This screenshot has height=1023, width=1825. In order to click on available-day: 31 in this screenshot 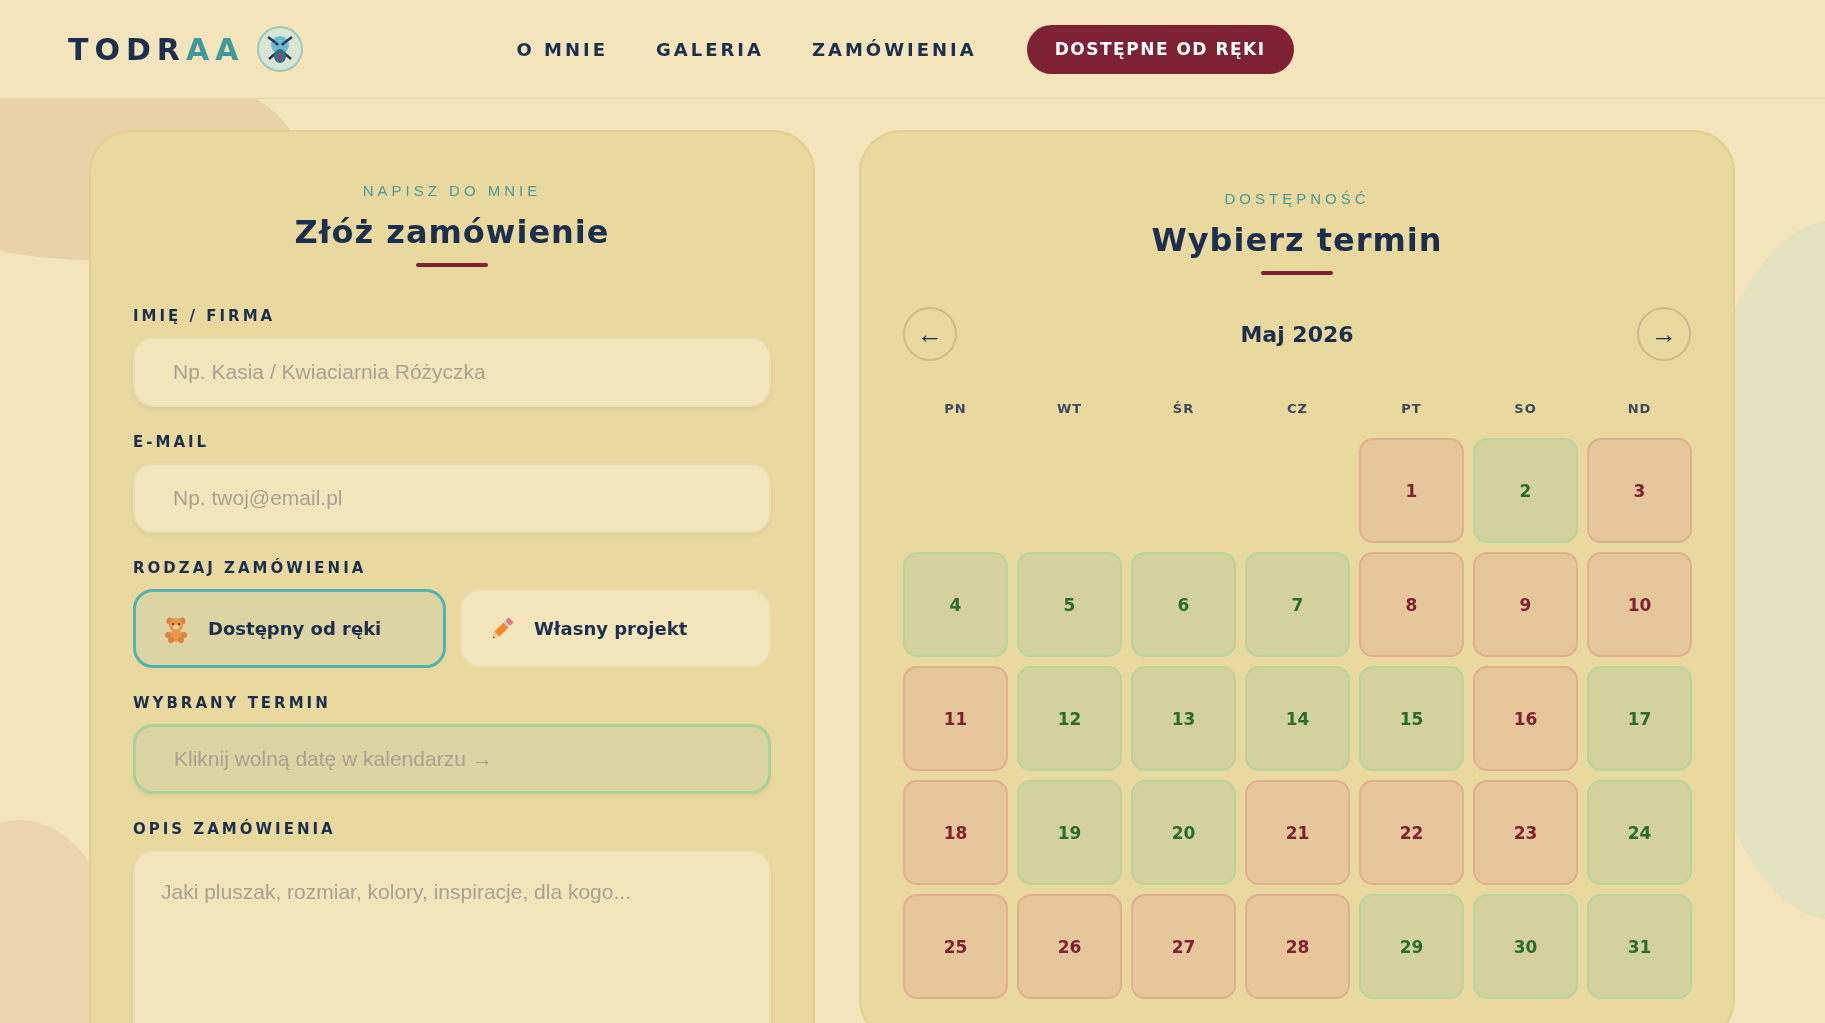, I will do `click(1639, 946)`.